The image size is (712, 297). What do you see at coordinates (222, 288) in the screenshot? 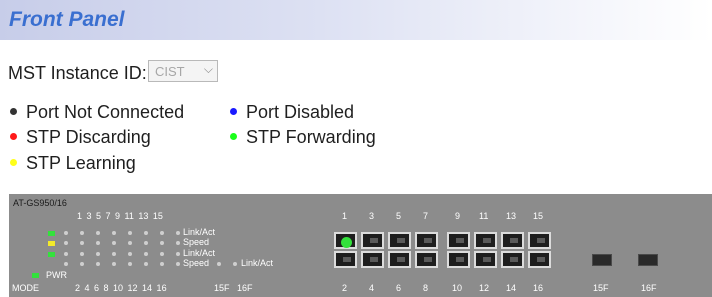
I see `led-sfp-label-15f: 15F` at bounding box center [222, 288].